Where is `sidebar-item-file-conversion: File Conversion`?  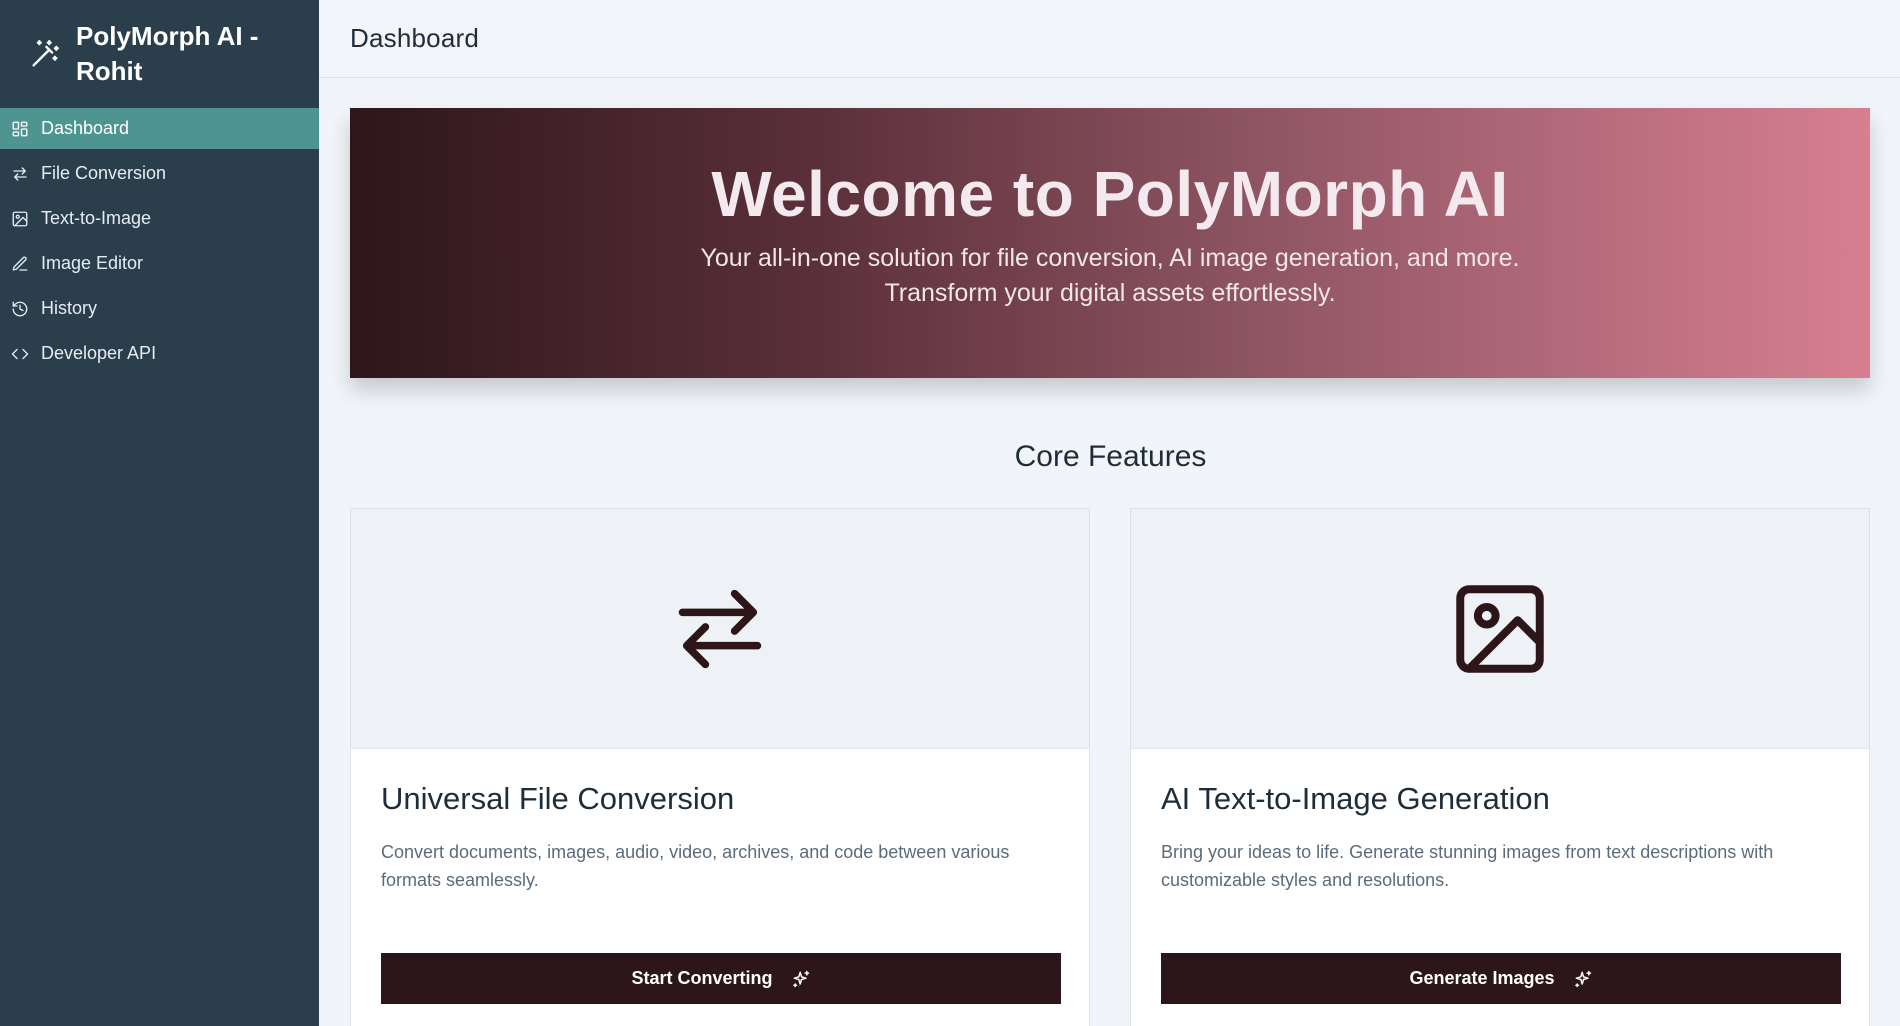
sidebar-item-file-conversion: File Conversion is located at coordinates (159, 173).